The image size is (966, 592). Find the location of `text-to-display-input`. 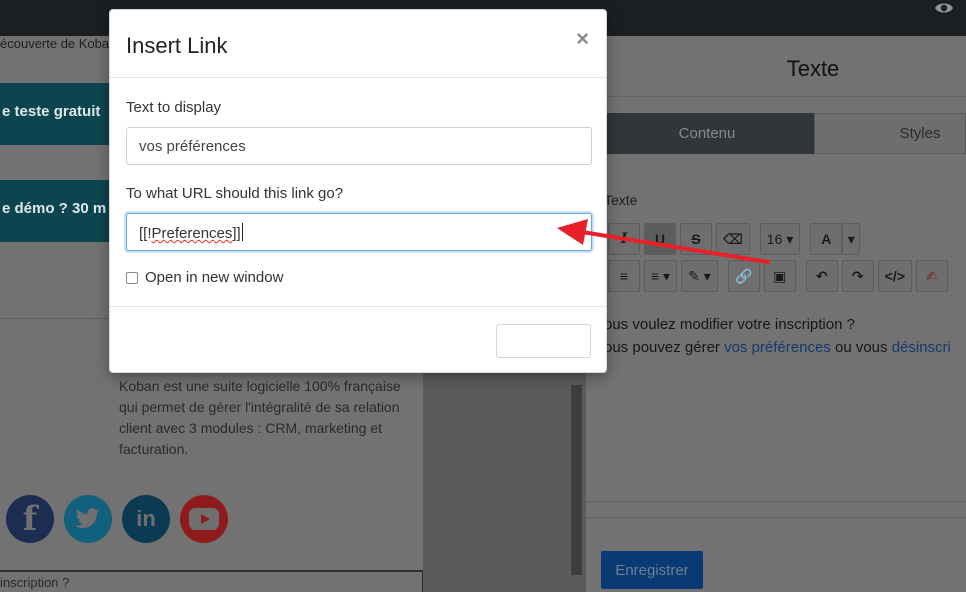

text-to-display-input is located at coordinates (359, 146).